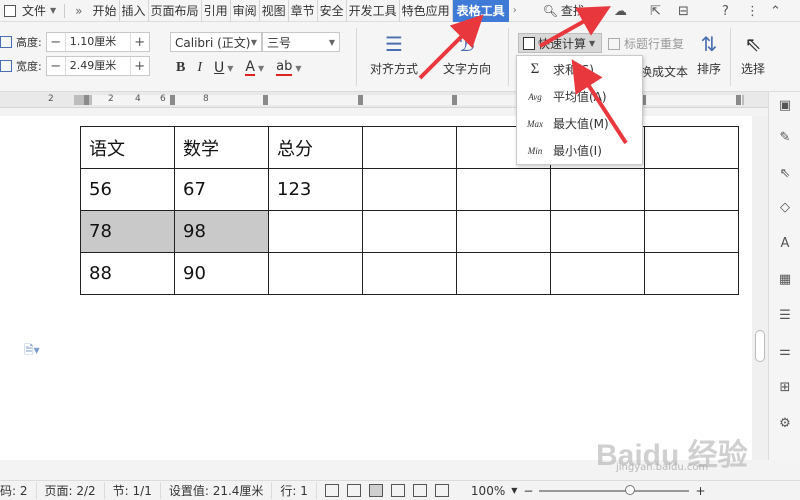 This screenshot has height=500, width=800. What do you see at coordinates (655, 11) in the screenshot?
I see `share-icon: ⇱` at bounding box center [655, 11].